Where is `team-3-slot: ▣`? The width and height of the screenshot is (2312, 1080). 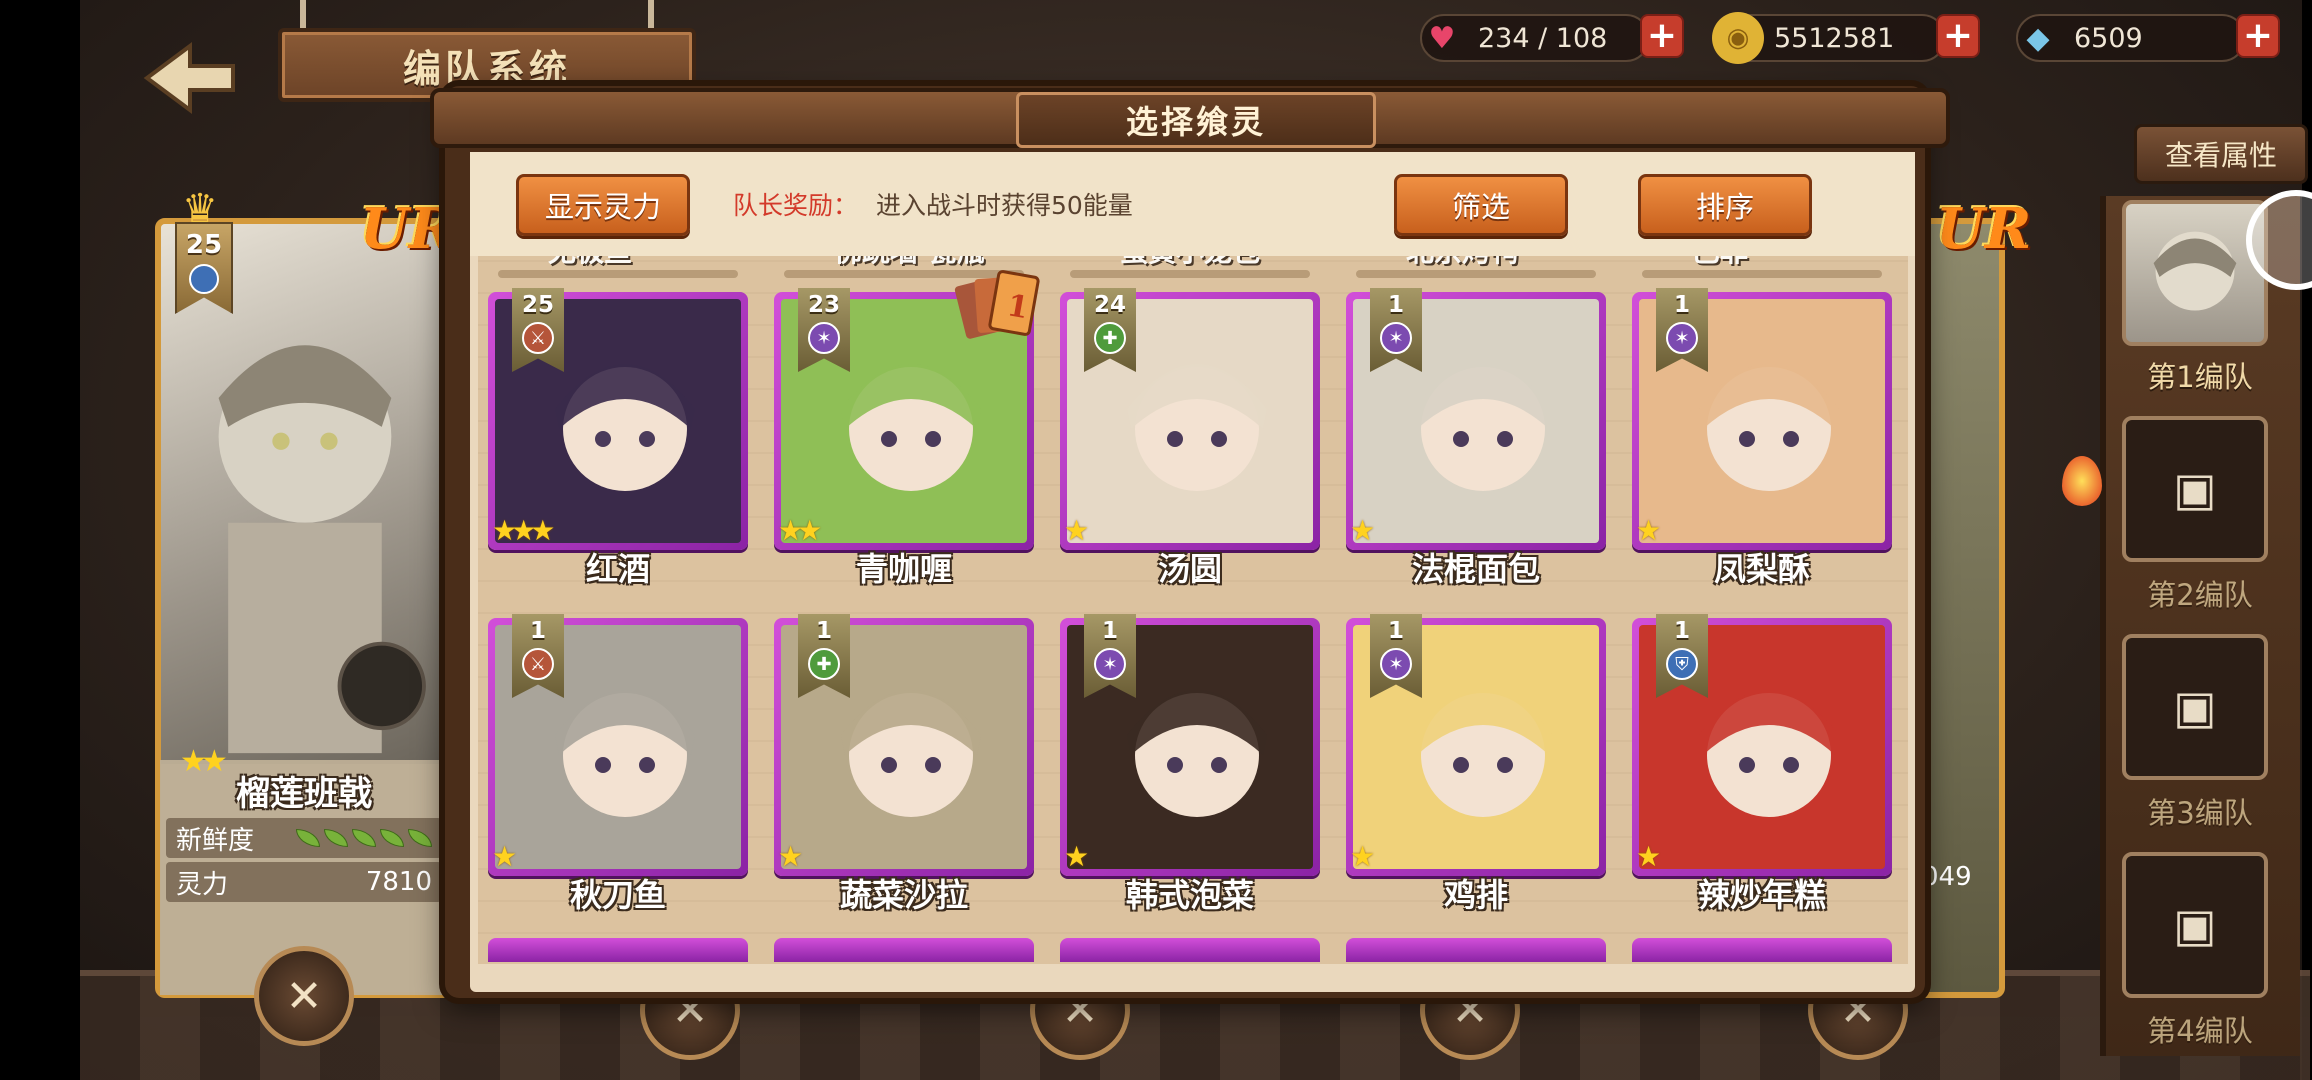
team-3-slot: ▣ is located at coordinates (2195, 707).